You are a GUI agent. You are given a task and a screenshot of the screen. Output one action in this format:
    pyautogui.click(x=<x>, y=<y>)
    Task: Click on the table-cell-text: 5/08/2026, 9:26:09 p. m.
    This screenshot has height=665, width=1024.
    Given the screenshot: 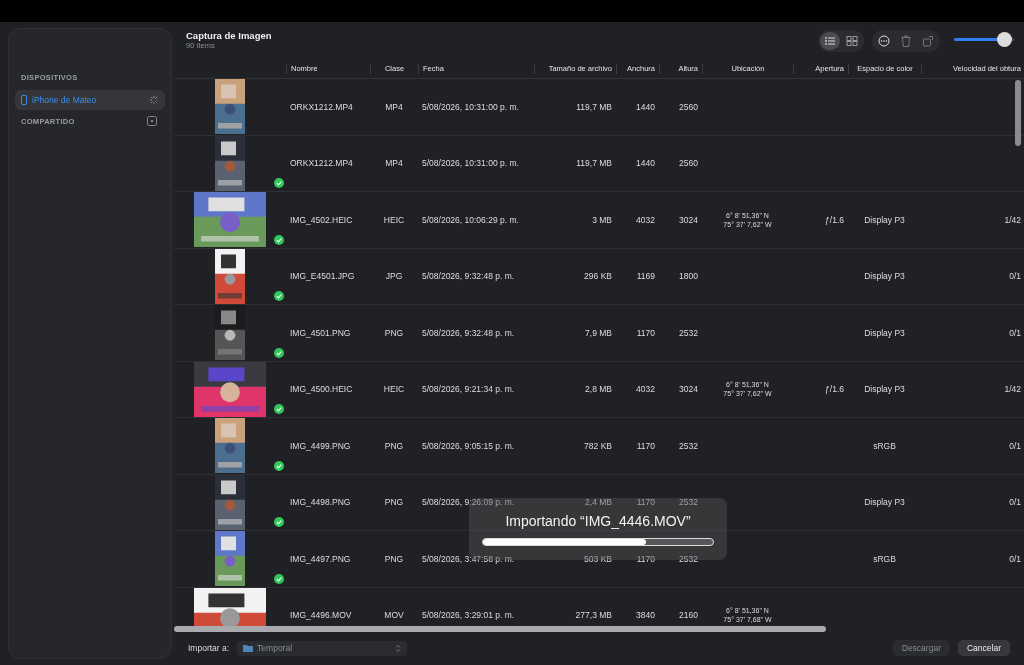 What is the action you would take?
    pyautogui.click(x=468, y=502)
    